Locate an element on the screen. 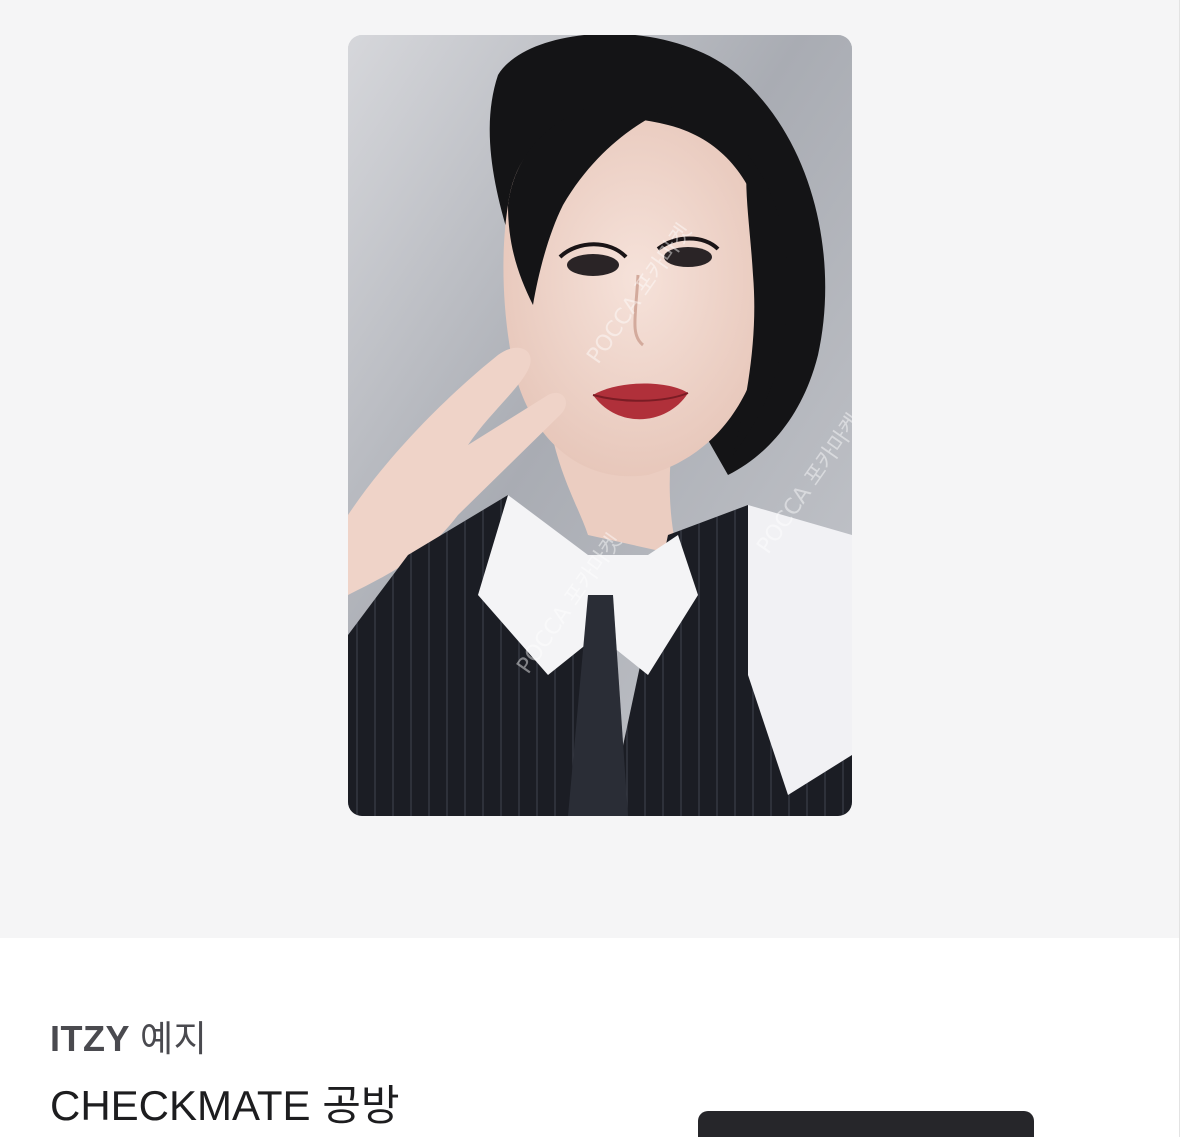  scrollbar is located at coordinates (1189, 568).